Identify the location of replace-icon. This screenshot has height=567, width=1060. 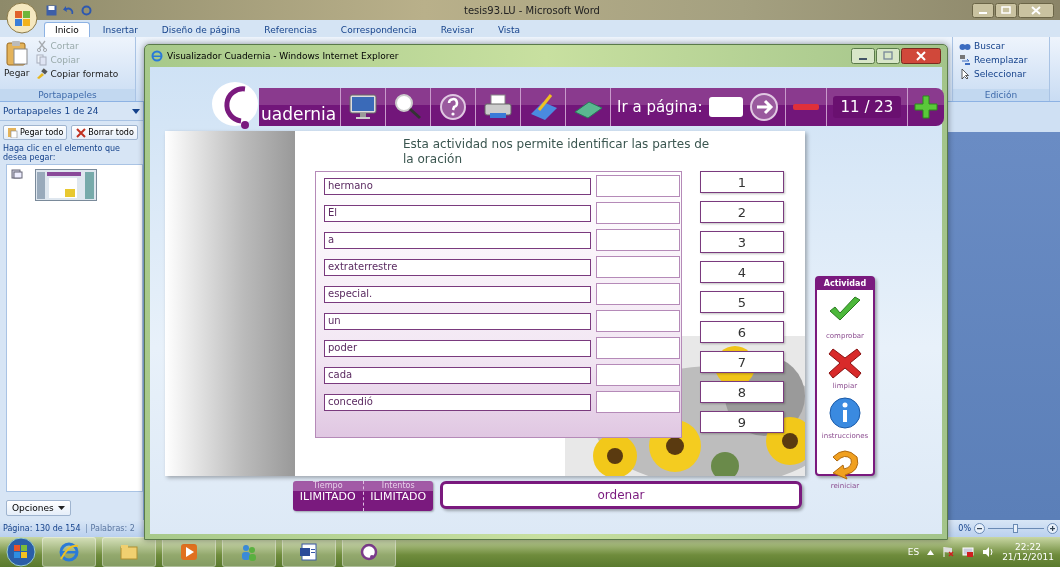
(965, 60).